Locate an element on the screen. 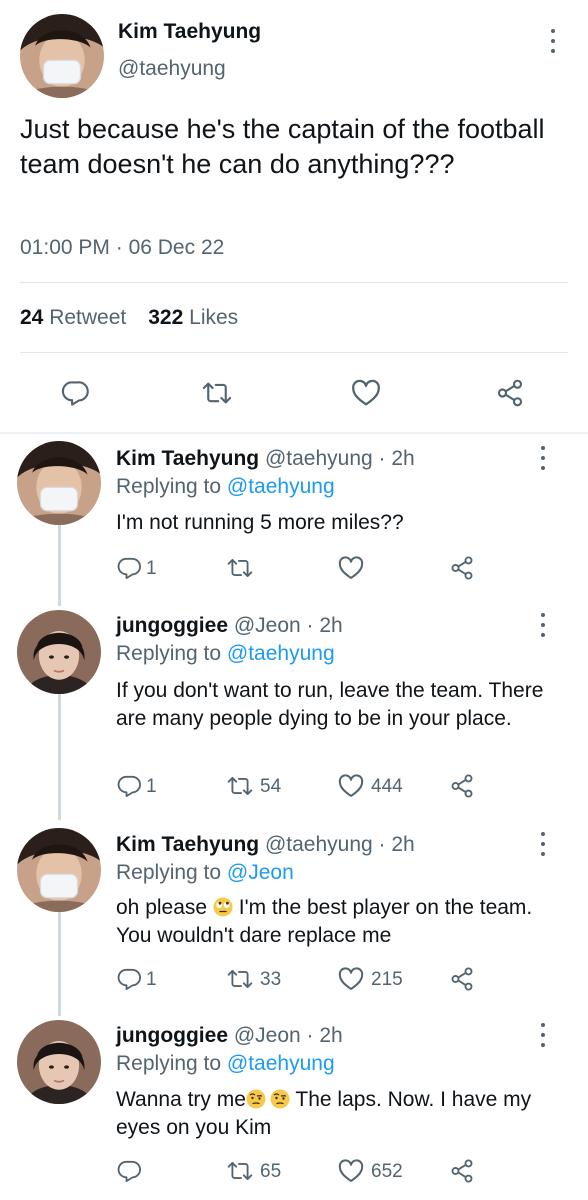 The image size is (588, 1200). retweets-count: 24 is located at coordinates (32, 317).